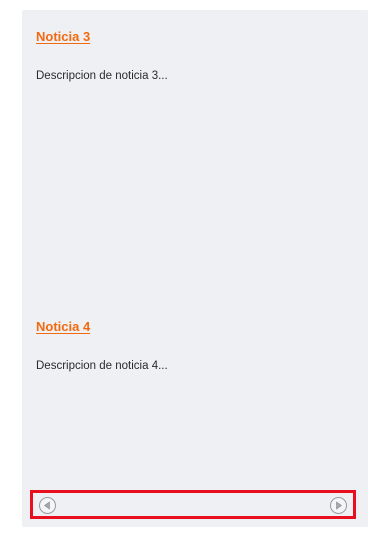 The image size is (377, 537). I want to click on news-scroll-navigation, so click(193, 504).